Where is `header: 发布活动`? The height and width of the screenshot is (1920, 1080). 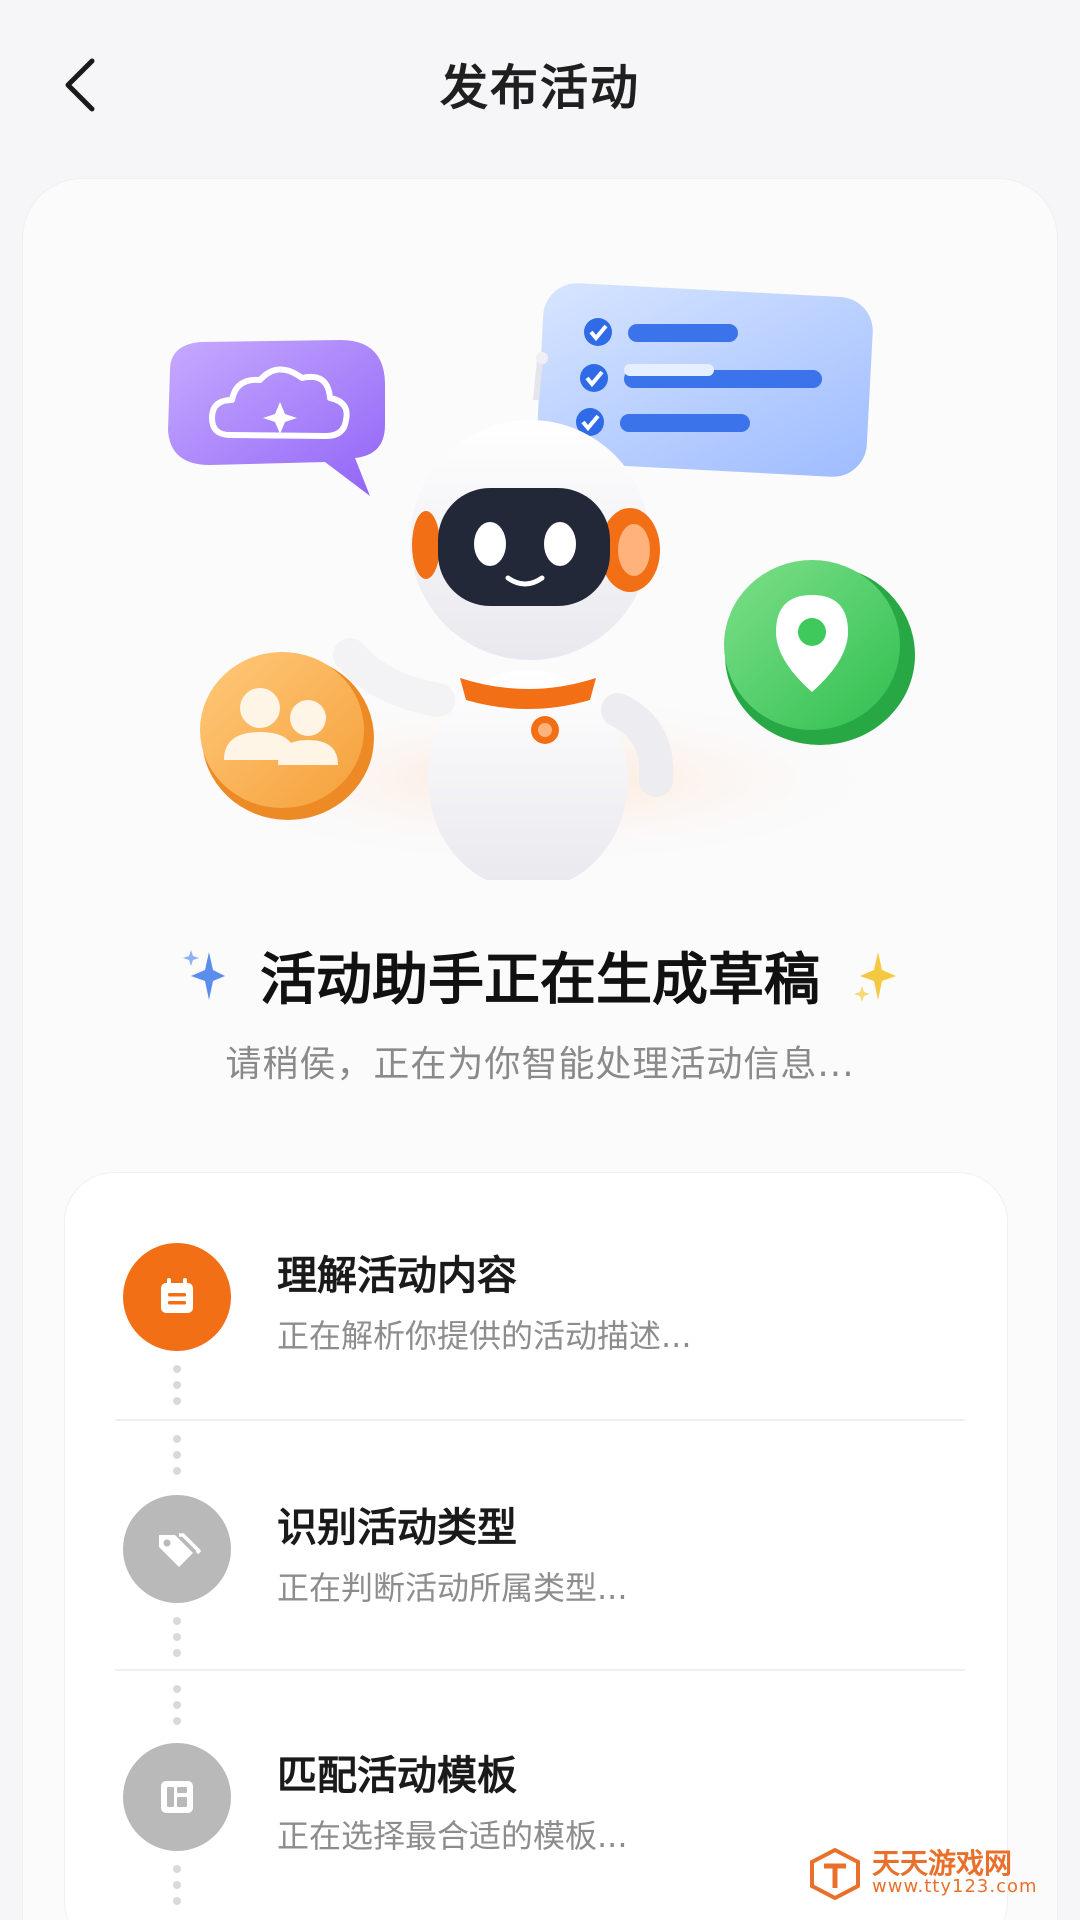 header: 发布活动 is located at coordinates (540, 85).